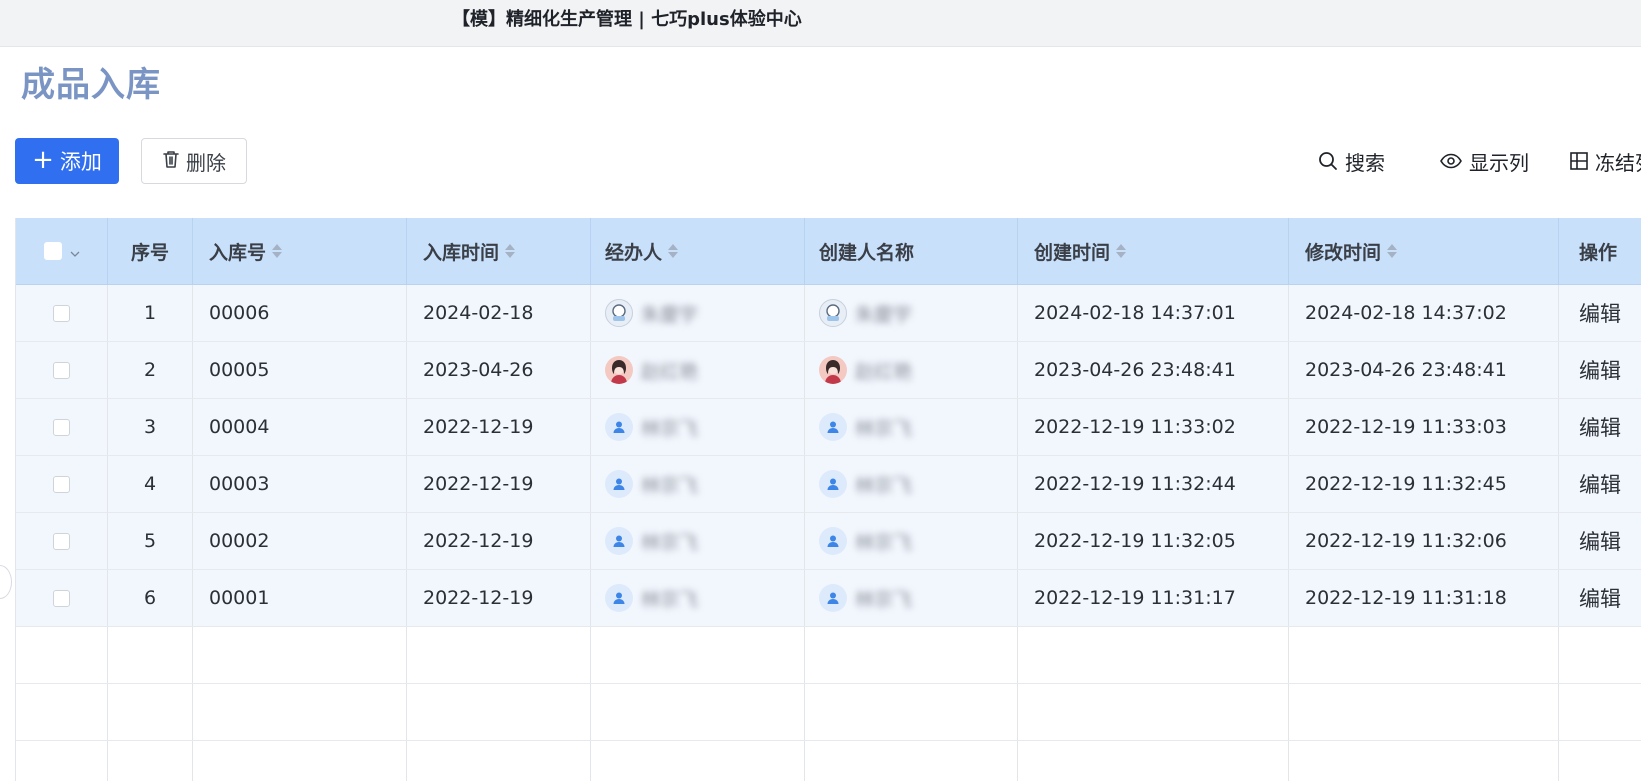  Describe the element at coordinates (1153, 541) in the screenshot. I see `cell-created: 2022-12-19 11:32:05` at that location.